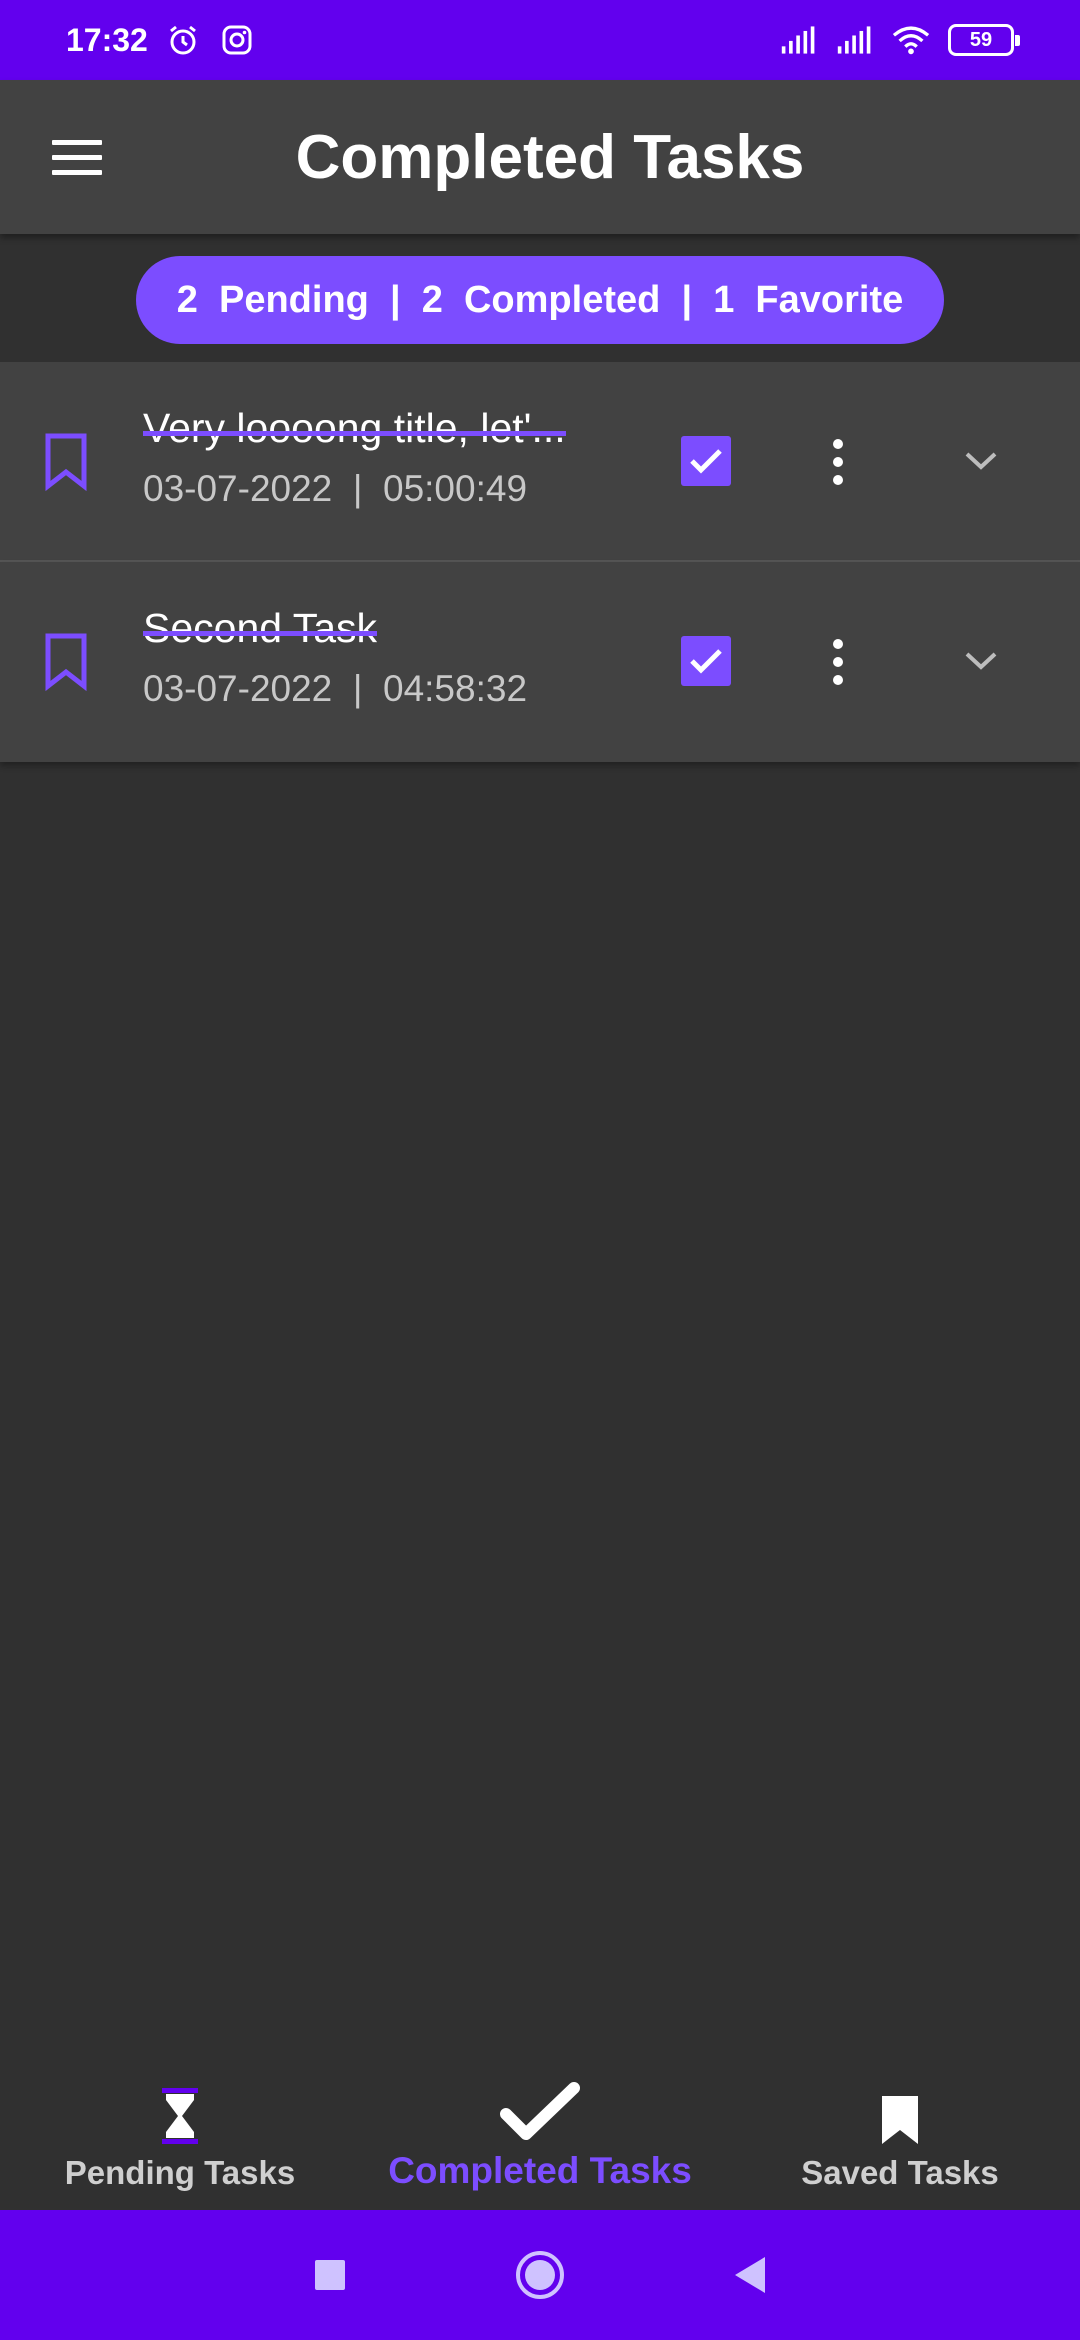 This screenshot has width=1080, height=2340. Describe the element at coordinates (799, 40) in the screenshot. I see `signal-icon` at that location.